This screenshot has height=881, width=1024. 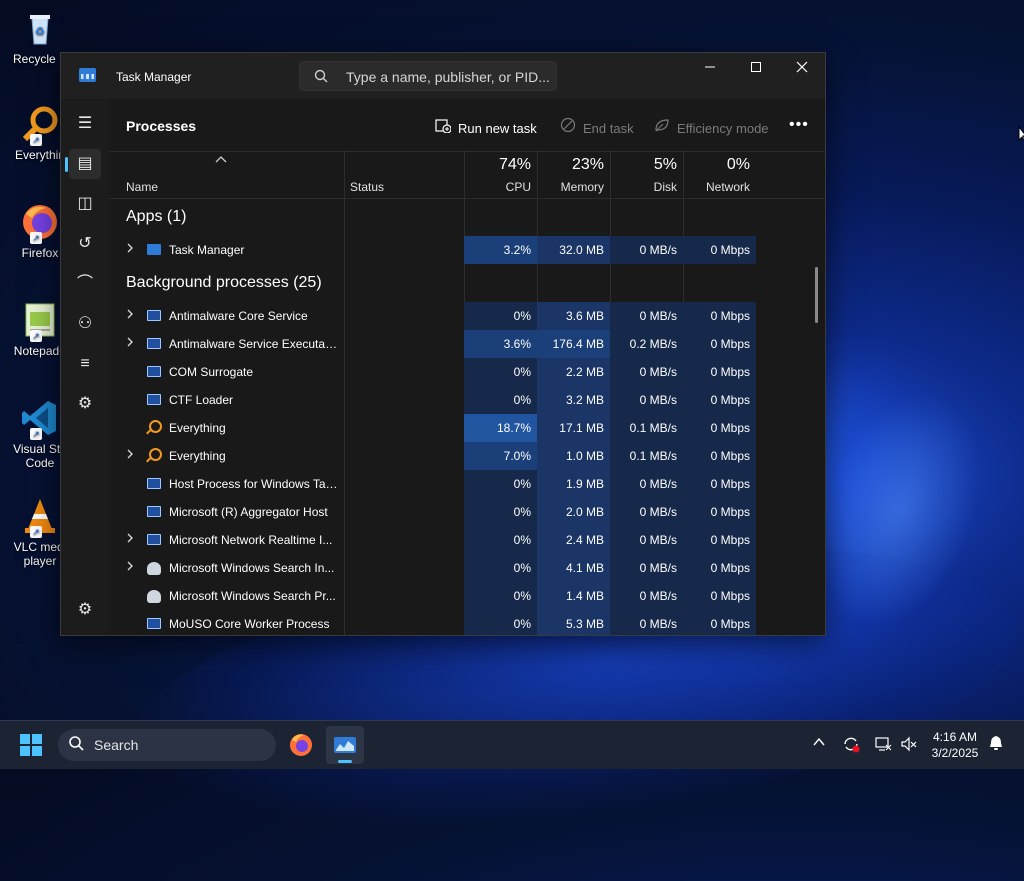 I want to click on nav-performance: ◫, so click(x=85, y=204).